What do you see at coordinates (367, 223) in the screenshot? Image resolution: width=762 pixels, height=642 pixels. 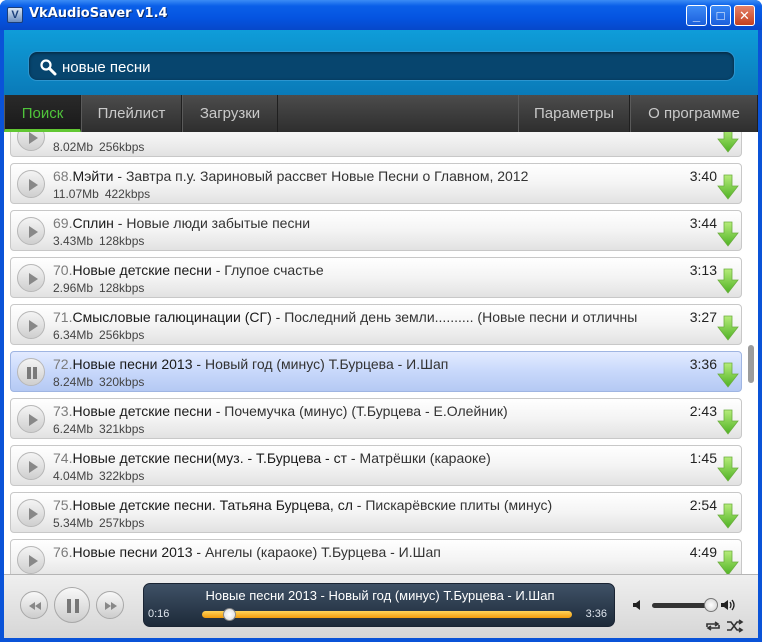 I see `track-title: 69.Сплин - Новые люди забытые песни` at bounding box center [367, 223].